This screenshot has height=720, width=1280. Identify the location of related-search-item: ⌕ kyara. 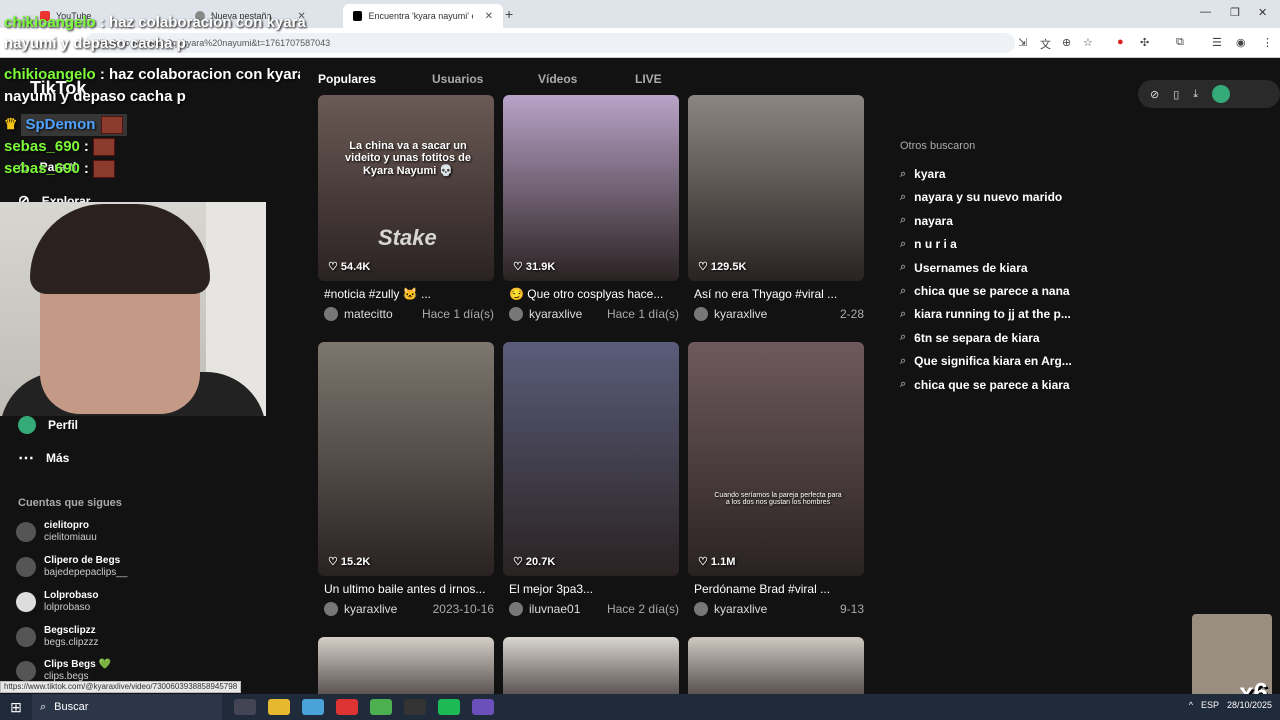
(923, 174).